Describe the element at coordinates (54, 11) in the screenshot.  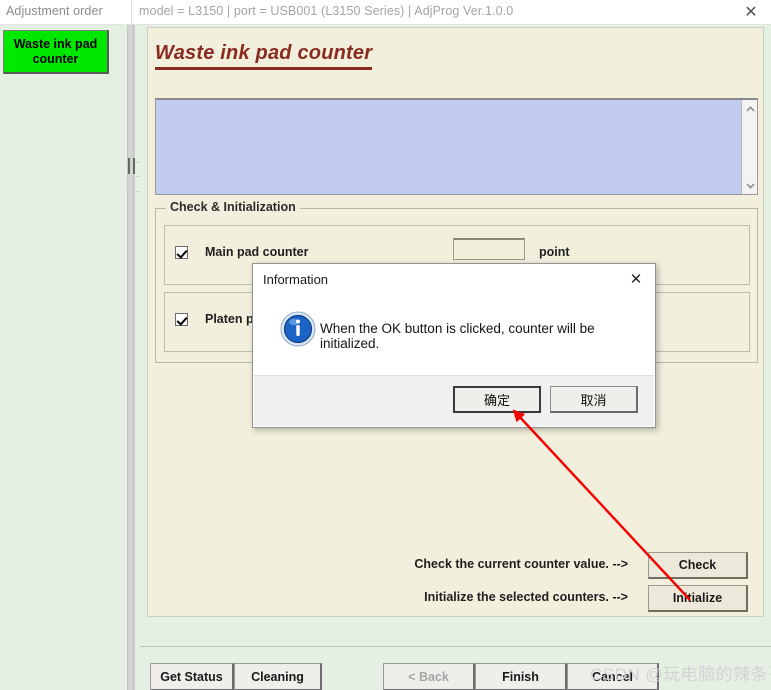
I see `sidebar-header-label: Adjustment order` at that location.